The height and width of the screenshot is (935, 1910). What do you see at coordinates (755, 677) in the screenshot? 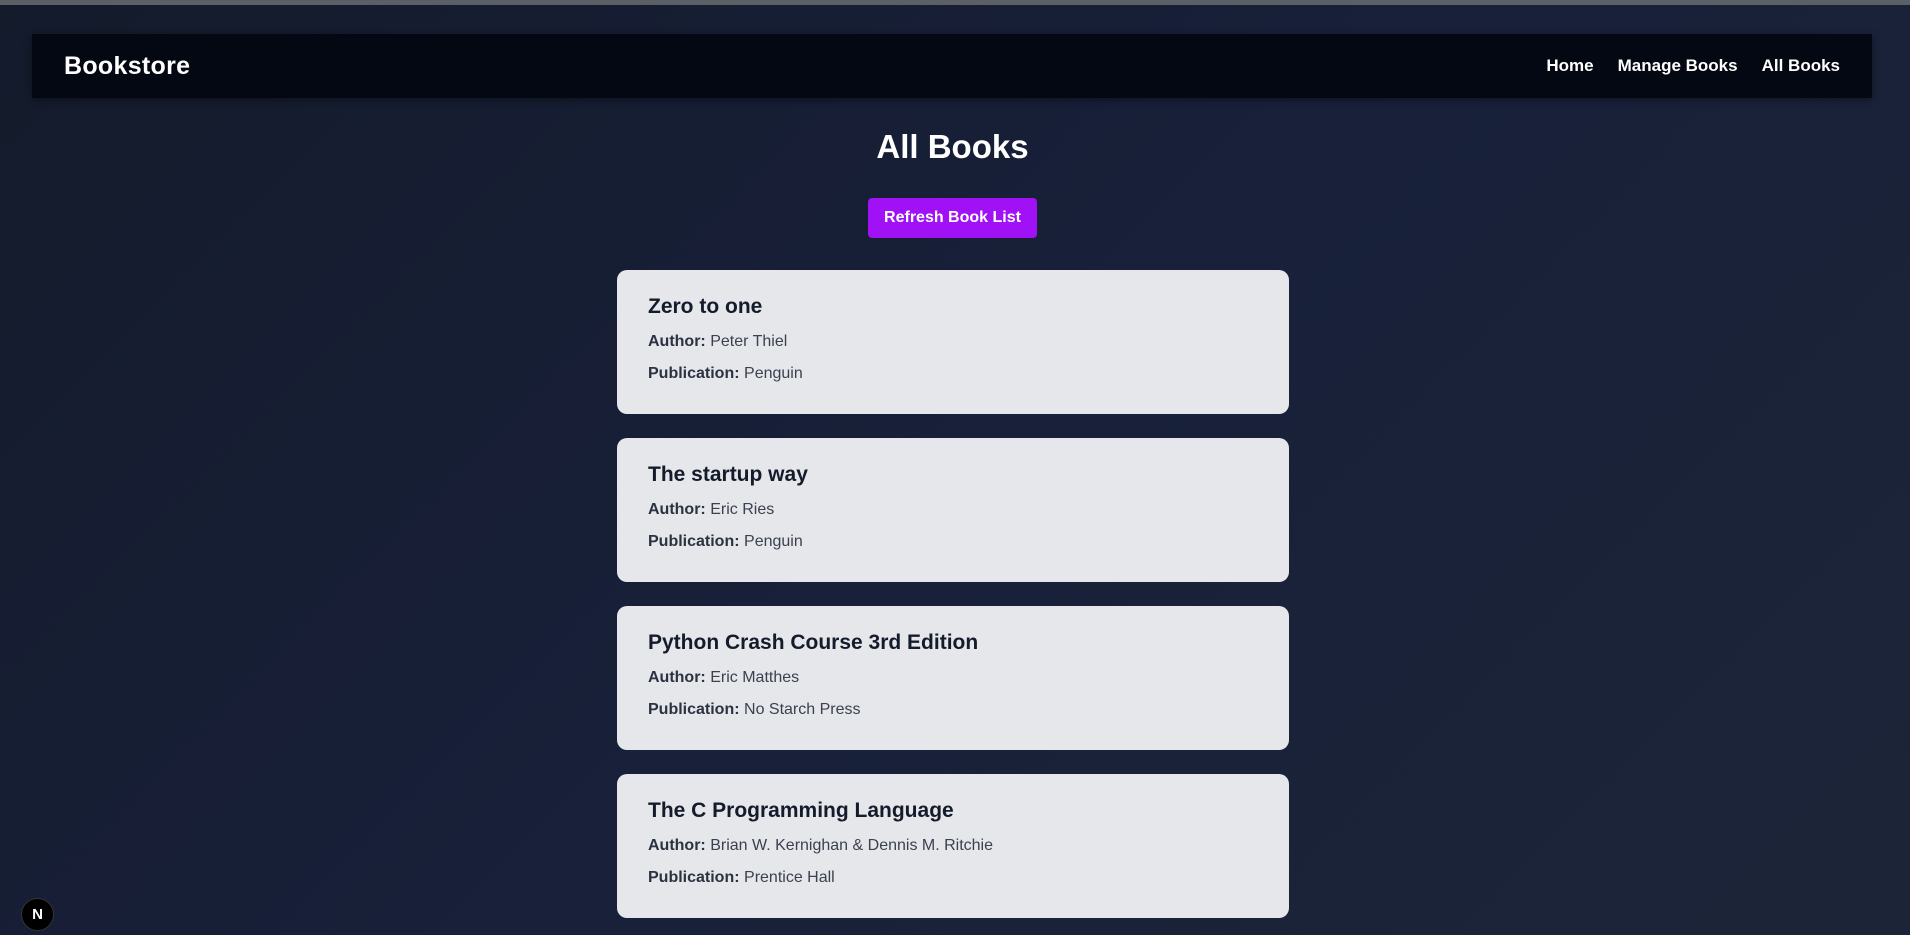
I see `author-value: Eric Matthes` at bounding box center [755, 677].